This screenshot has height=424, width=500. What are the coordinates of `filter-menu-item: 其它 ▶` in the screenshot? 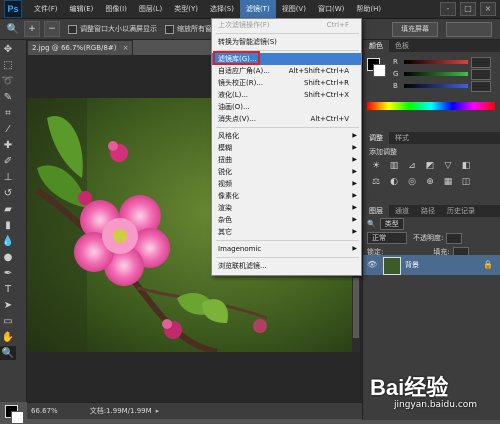 It's located at (286, 232).